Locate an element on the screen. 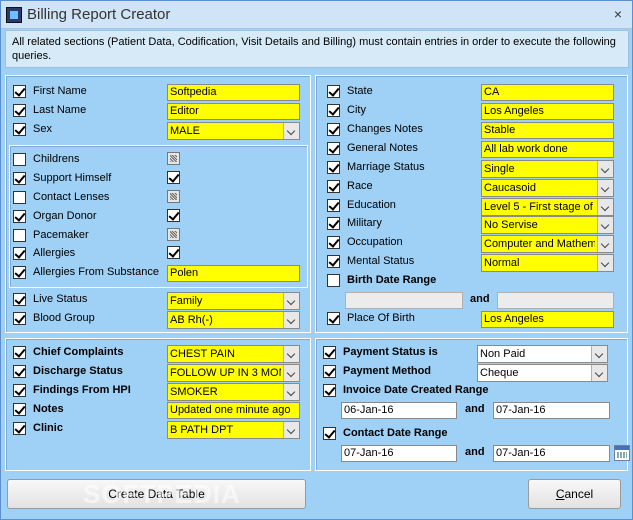 The height and width of the screenshot is (520, 633). education-checkbox is located at coordinates (333, 205).